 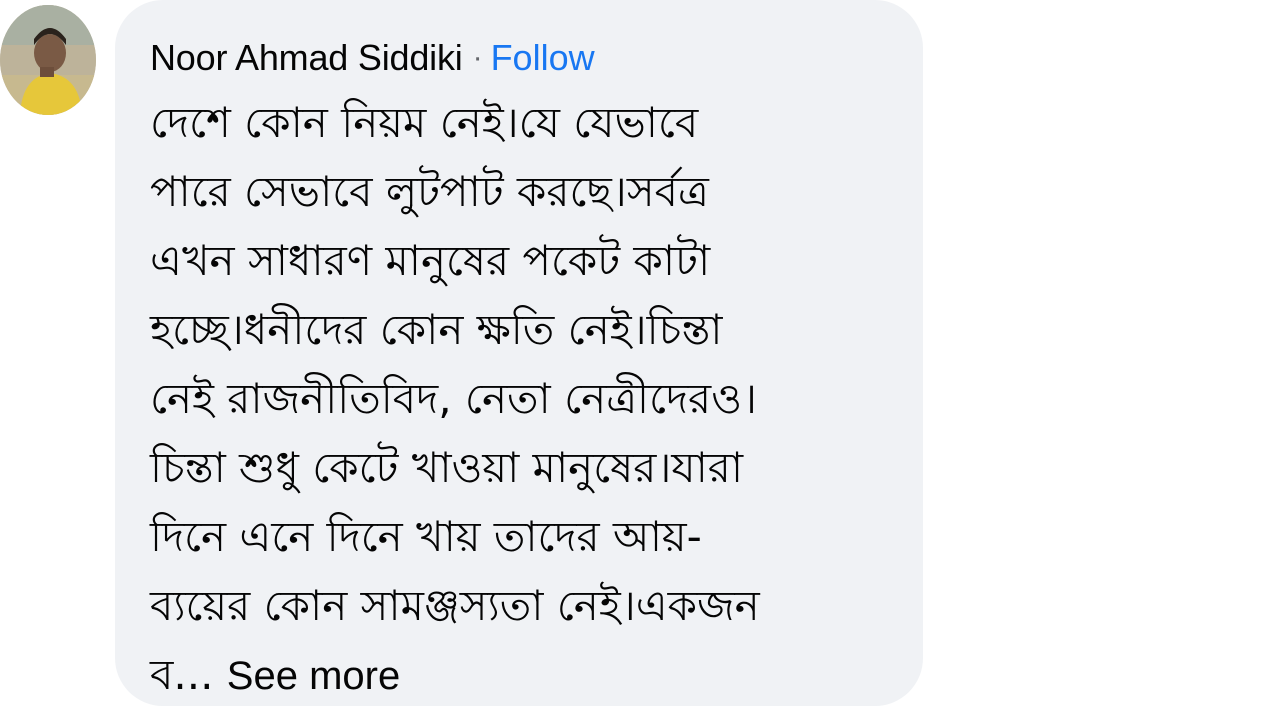 I want to click on profile-photo-icon, so click(x=48, y=60).